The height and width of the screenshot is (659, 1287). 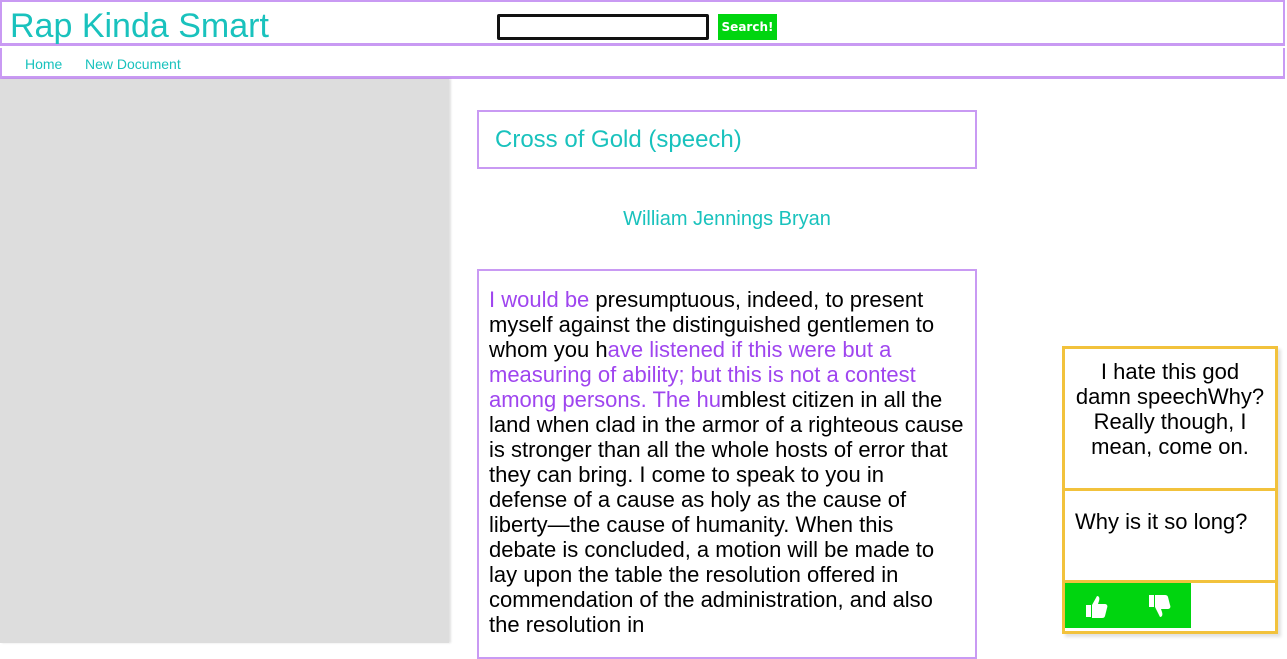 I want to click on nav-home-link: Home, so click(x=43, y=64).